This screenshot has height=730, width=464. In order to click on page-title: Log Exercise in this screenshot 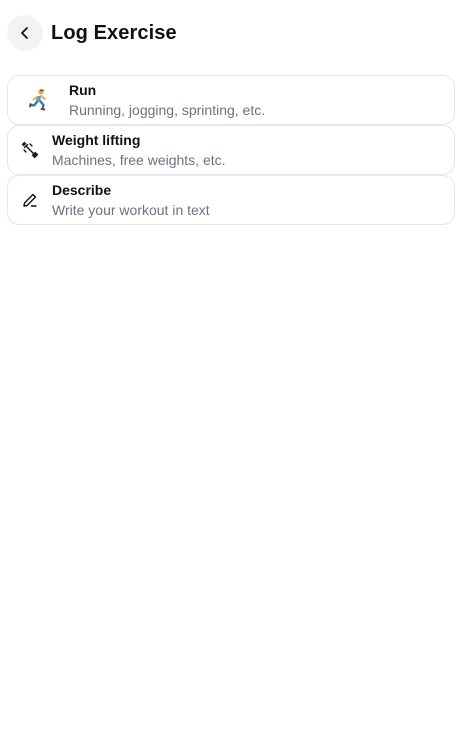, I will do `click(114, 32)`.